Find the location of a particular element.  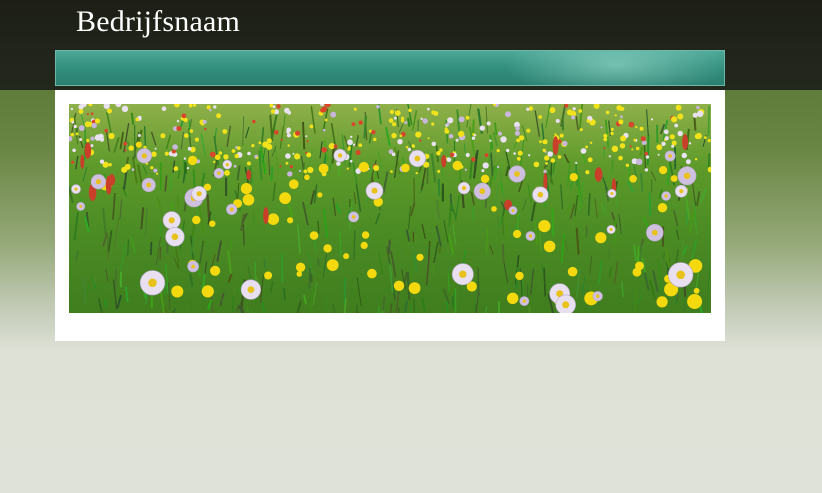

main-navigation-bar is located at coordinates (390, 68).